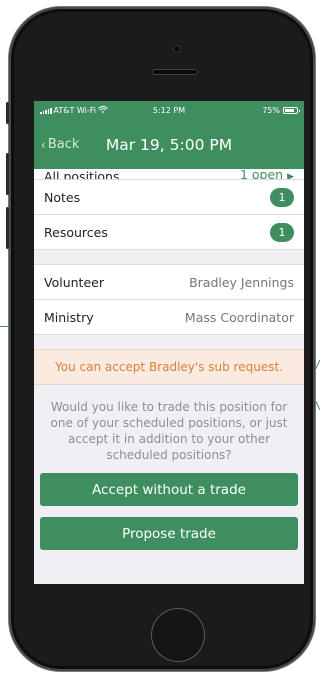 This screenshot has height=677, width=320. Describe the element at coordinates (7, 174) in the screenshot. I see `volume-up-button` at that location.